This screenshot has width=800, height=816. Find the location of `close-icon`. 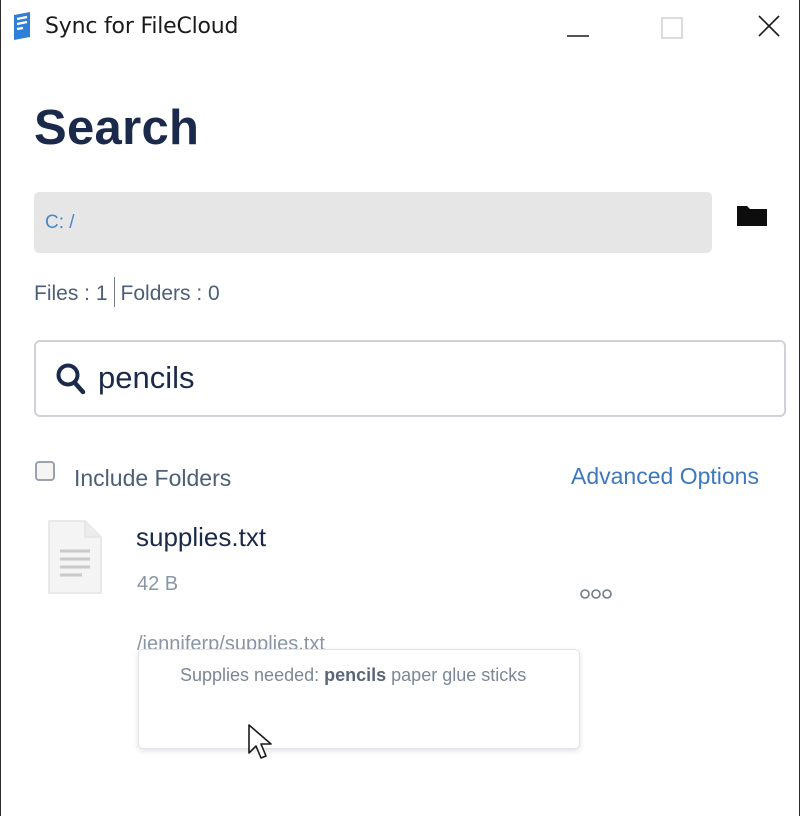

close-icon is located at coordinates (769, 26).